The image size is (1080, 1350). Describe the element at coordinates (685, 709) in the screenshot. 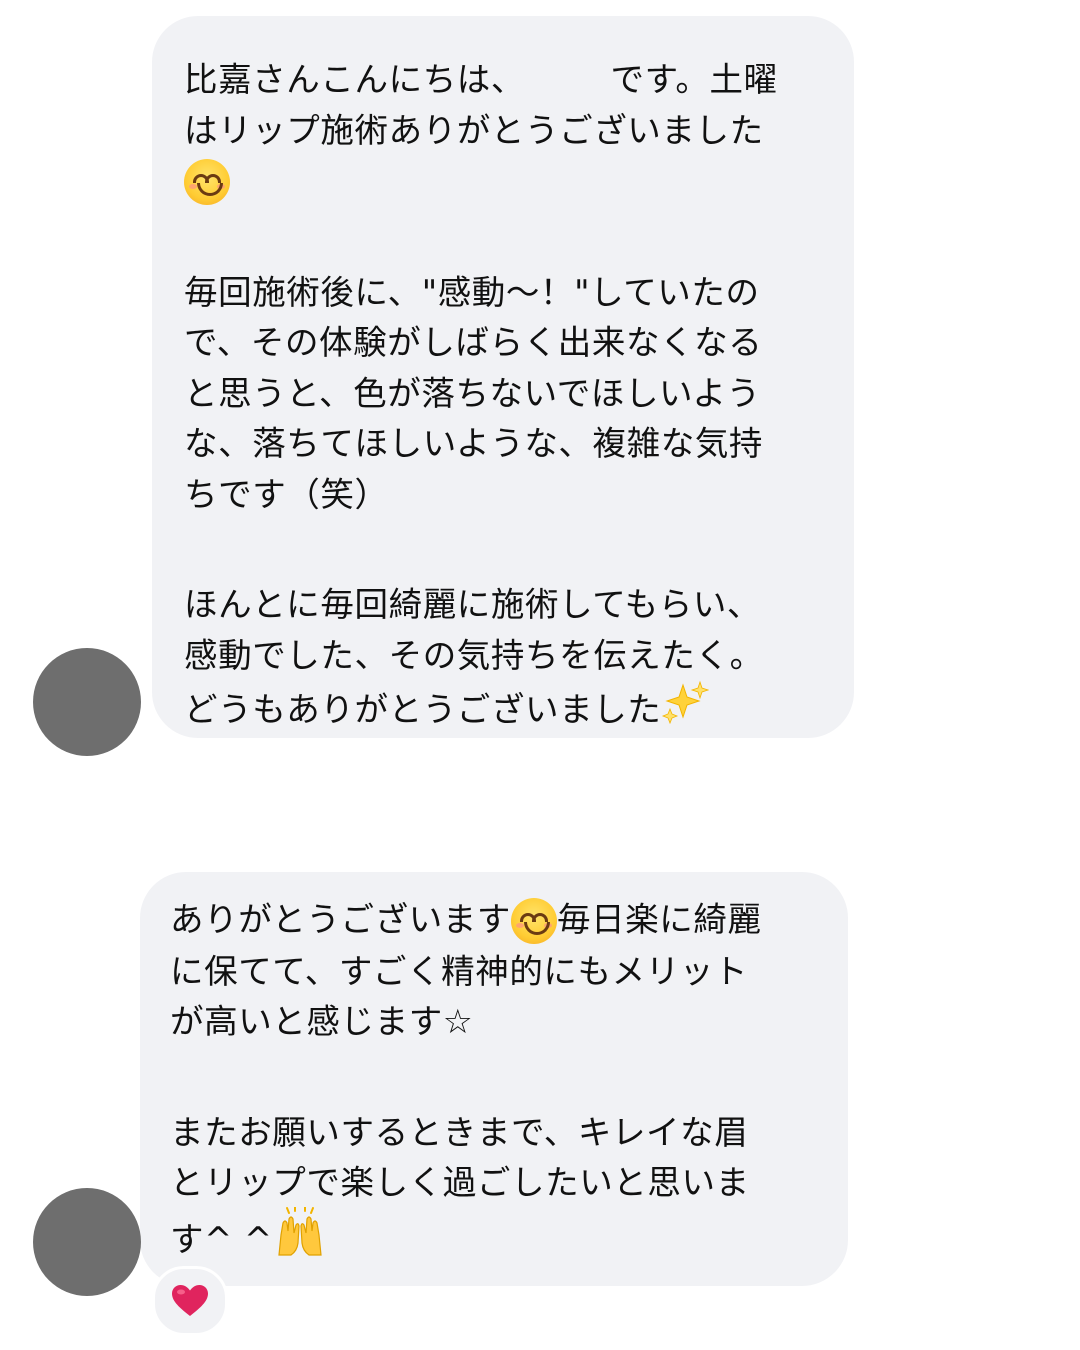

I see `sparkles-emoji-icon` at that location.